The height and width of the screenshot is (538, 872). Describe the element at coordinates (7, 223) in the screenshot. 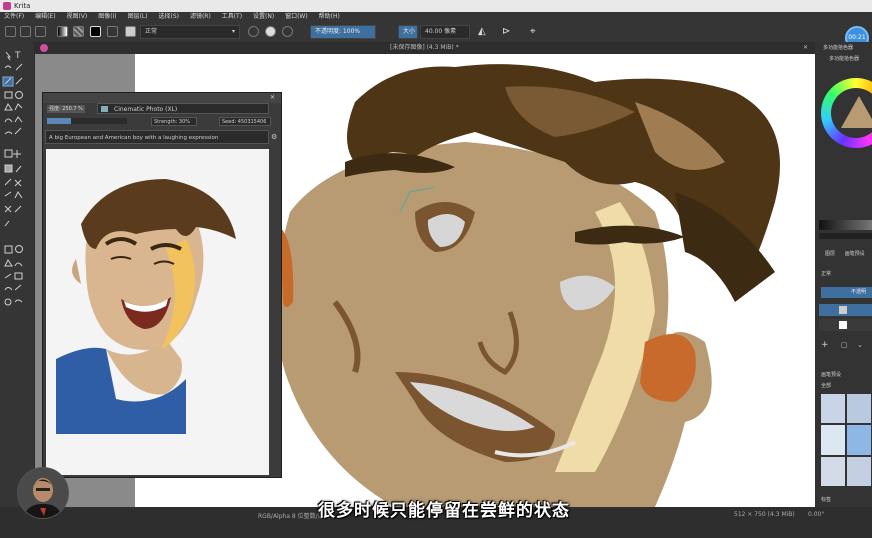

I see `reference-images-icon` at that location.